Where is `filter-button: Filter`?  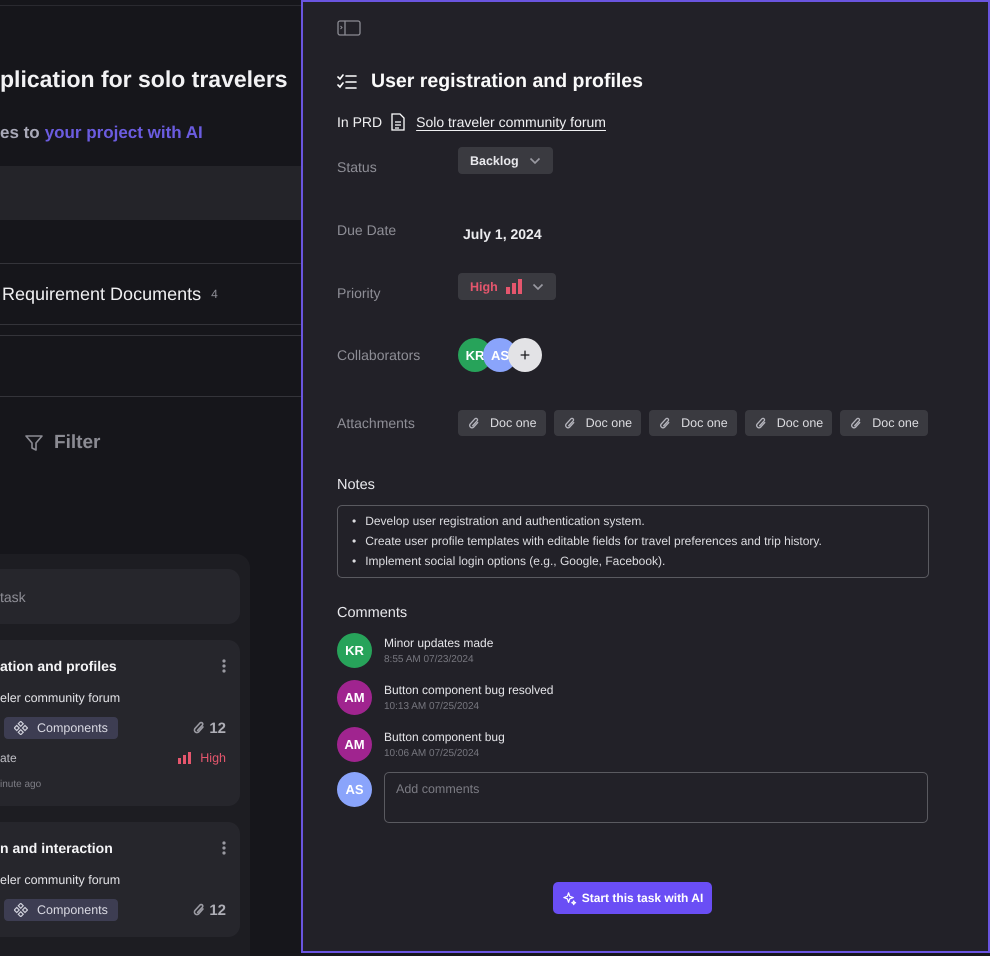 filter-button: Filter is located at coordinates (62, 443).